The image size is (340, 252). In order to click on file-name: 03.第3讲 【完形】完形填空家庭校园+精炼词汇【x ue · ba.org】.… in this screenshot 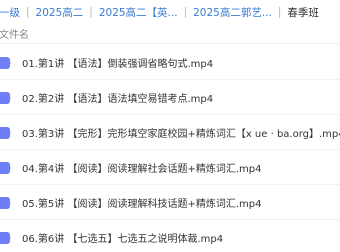, I will do `click(181, 132)`.